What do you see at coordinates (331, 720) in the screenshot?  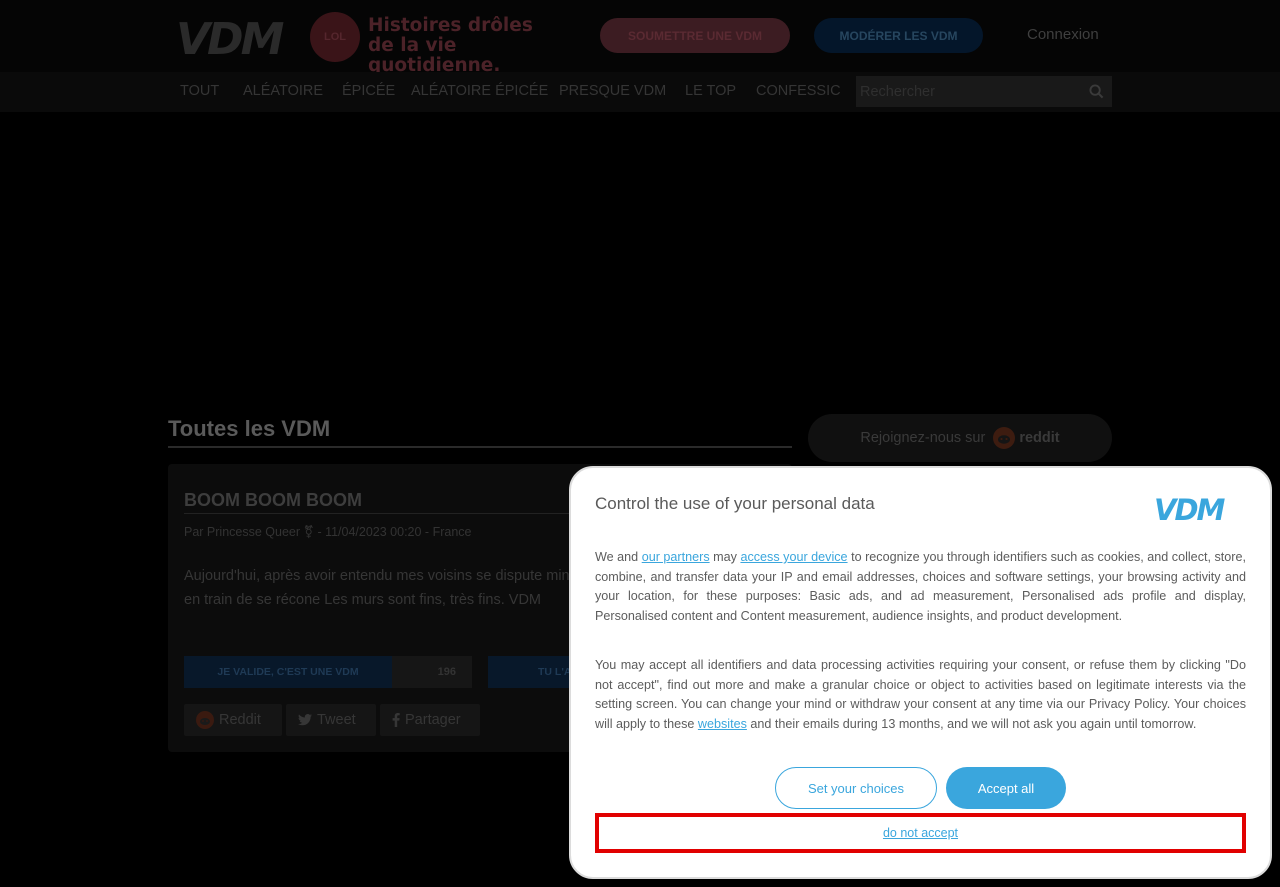 I see `share-tweet-button: Tweet` at bounding box center [331, 720].